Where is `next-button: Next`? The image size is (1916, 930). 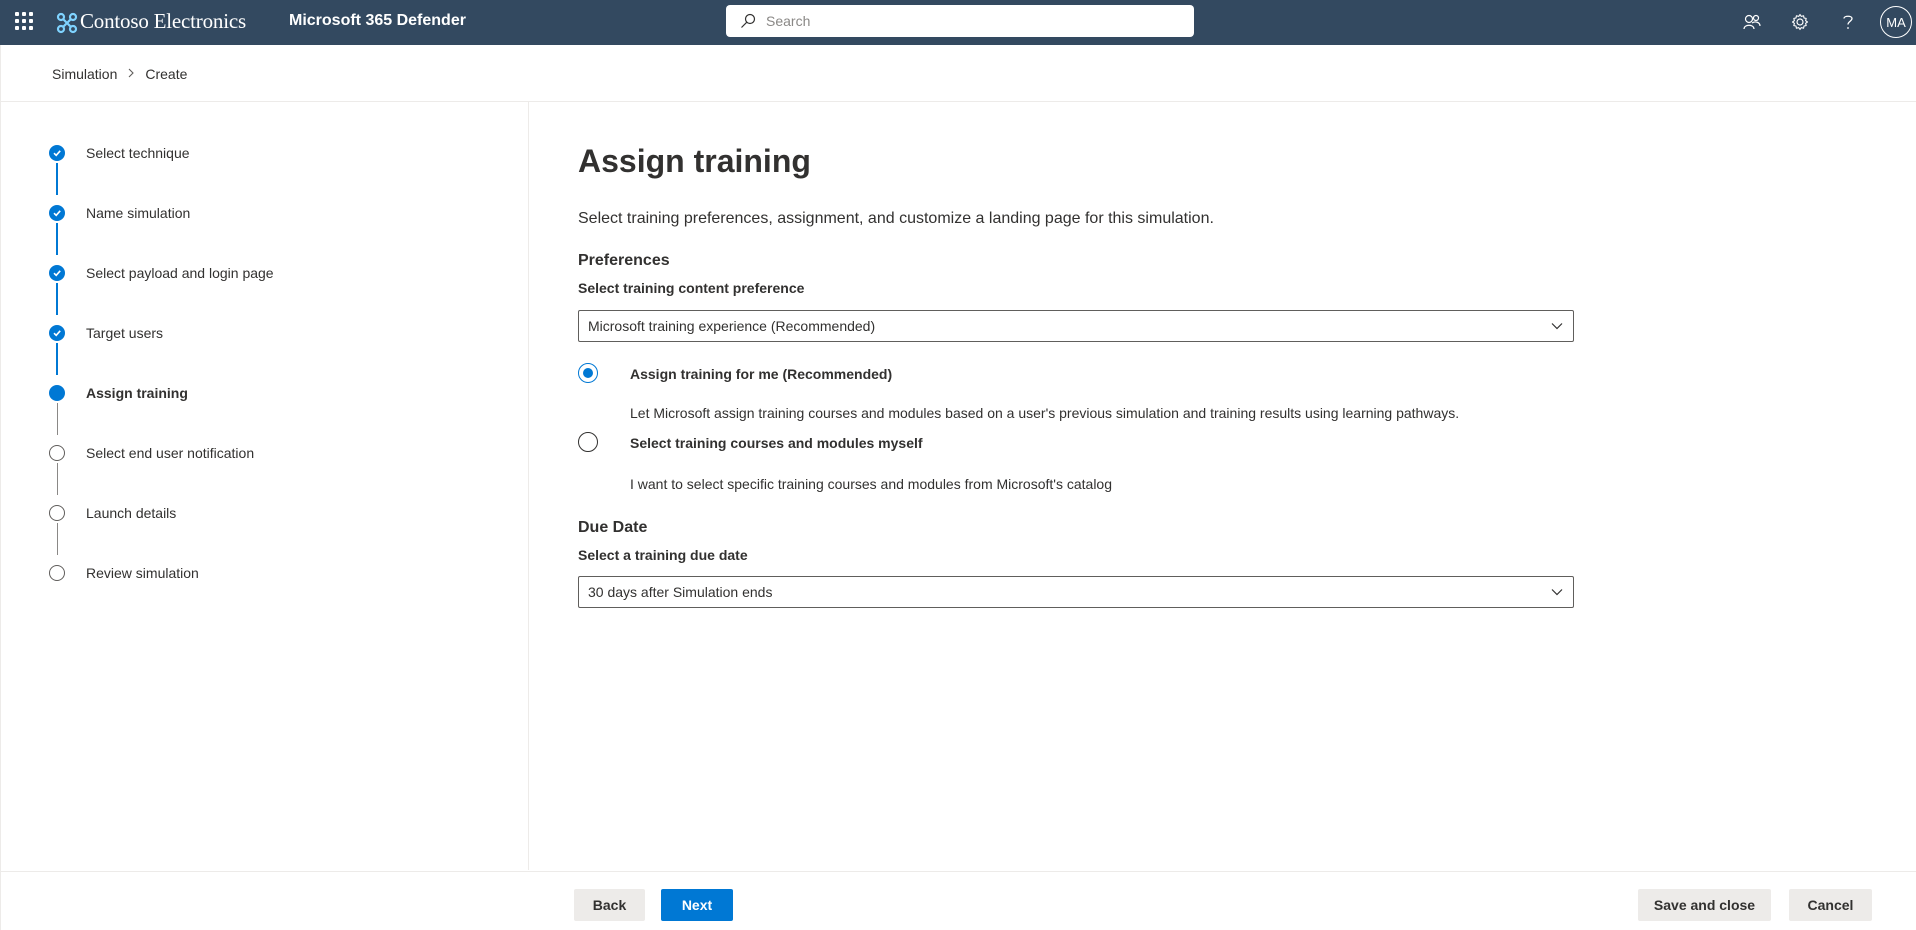 next-button: Next is located at coordinates (697, 905).